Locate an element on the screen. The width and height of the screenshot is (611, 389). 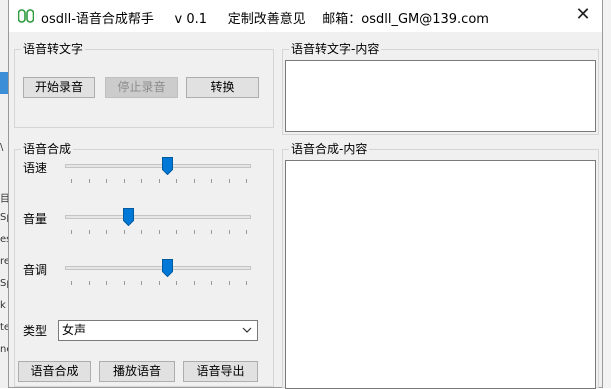
speech-to-text-content-label: 语音转文字-内容 is located at coordinates (335, 49).